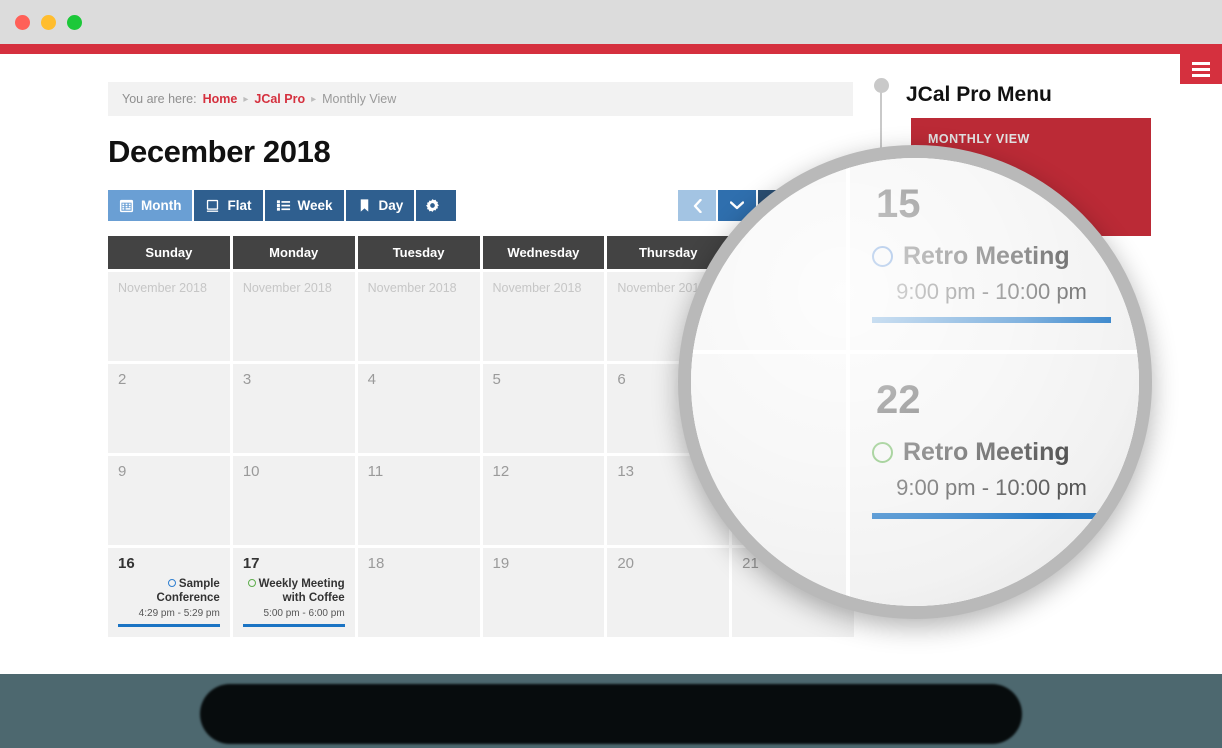 Image resolution: width=1222 pixels, height=748 pixels. I want to click on day-number: 11, so click(375, 471).